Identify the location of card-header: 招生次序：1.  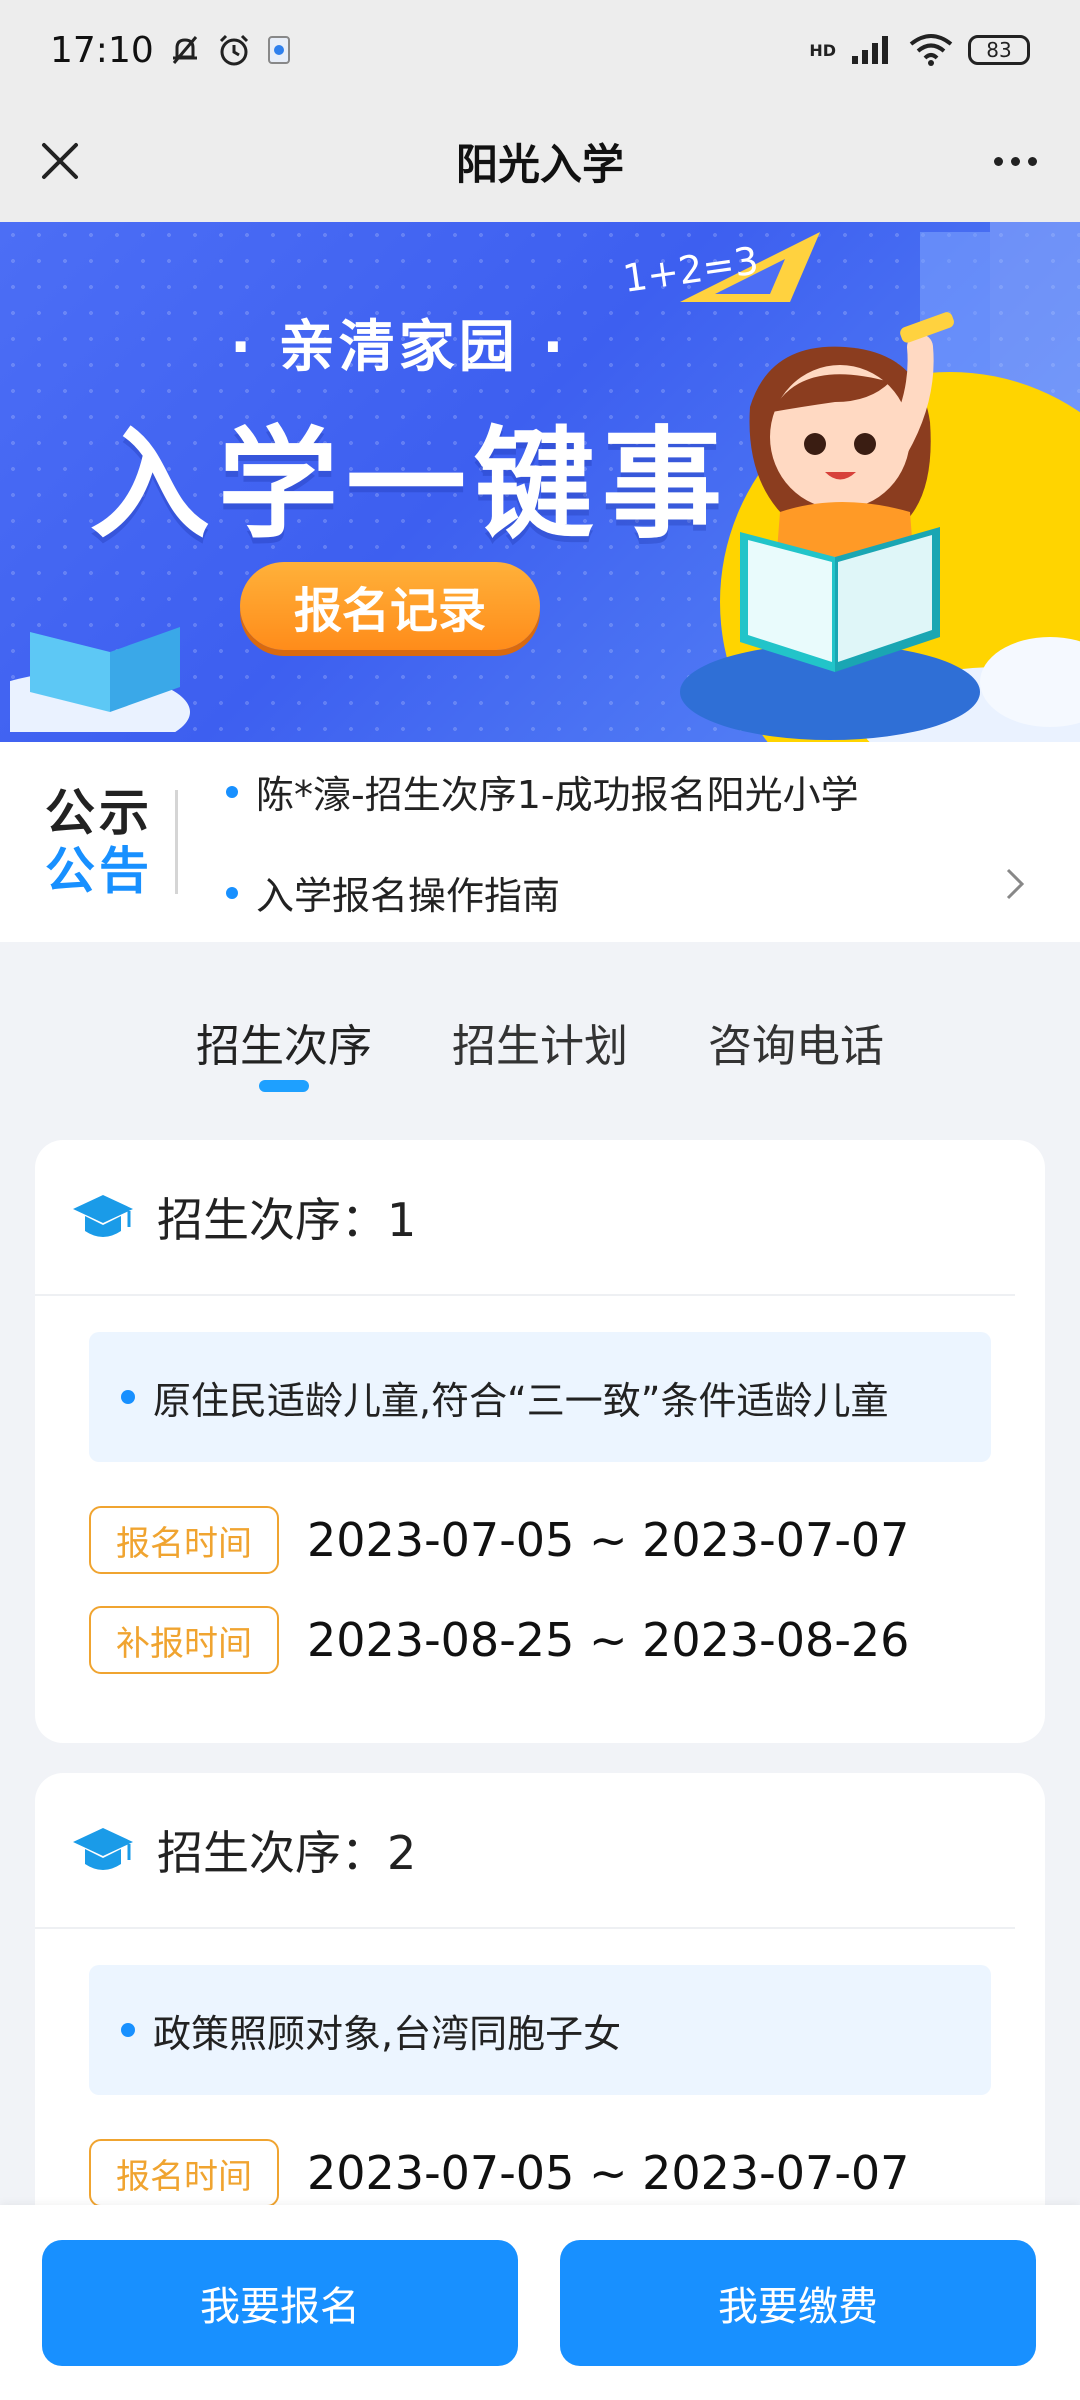
(525, 1218).